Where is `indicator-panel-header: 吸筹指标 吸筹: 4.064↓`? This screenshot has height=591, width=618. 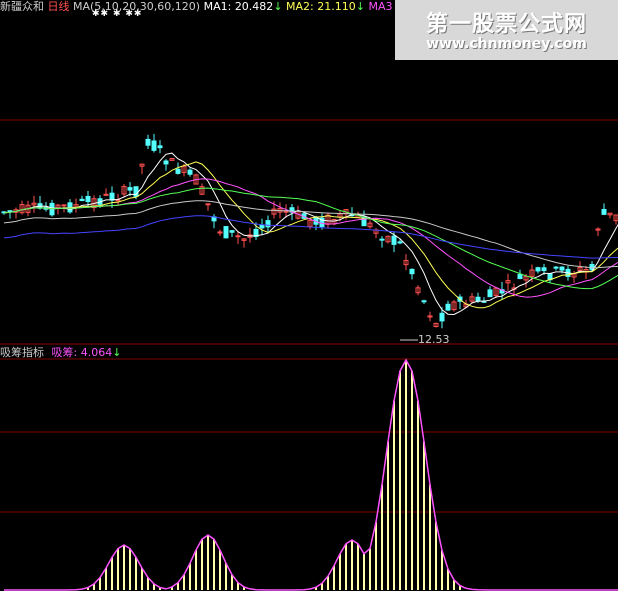 indicator-panel-header: 吸筹指标 吸筹: 4.064↓ is located at coordinates (60, 352).